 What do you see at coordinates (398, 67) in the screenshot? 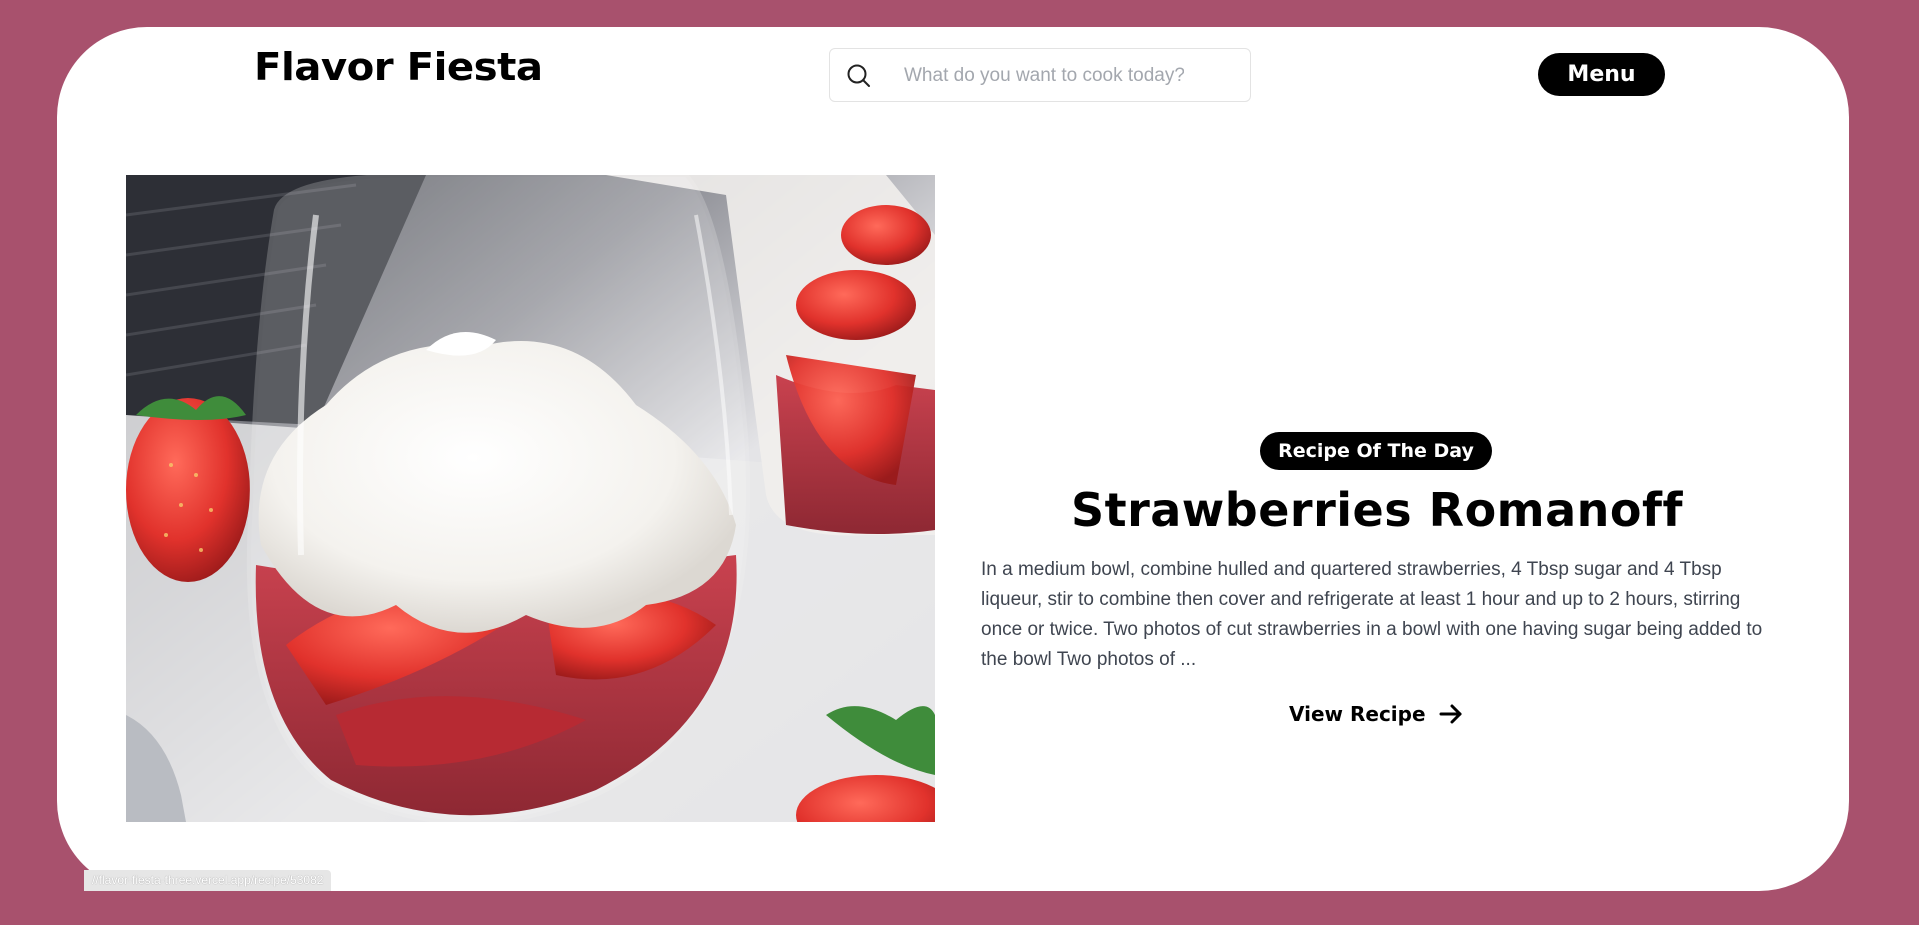
I see `site-logo: Flavor Fiesta` at bounding box center [398, 67].